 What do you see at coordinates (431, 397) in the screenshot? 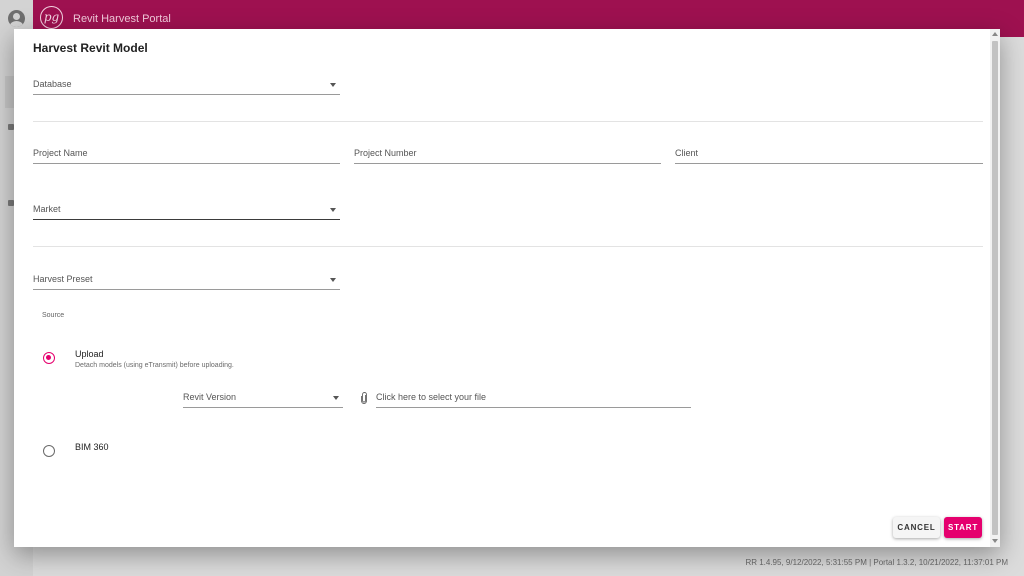
I see `file-picker-placeholder: Click here to select your file` at bounding box center [431, 397].